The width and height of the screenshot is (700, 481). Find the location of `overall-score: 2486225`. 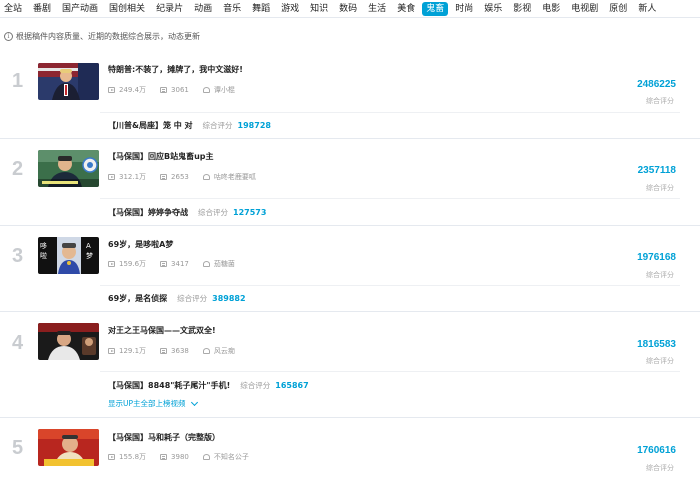

overall-score: 2486225 is located at coordinates (656, 84).